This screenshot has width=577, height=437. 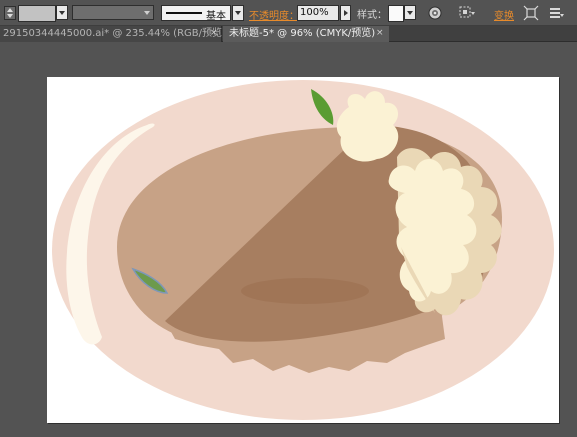 What do you see at coordinates (396, 13) in the screenshot?
I see `graphic-style-swatch` at bounding box center [396, 13].